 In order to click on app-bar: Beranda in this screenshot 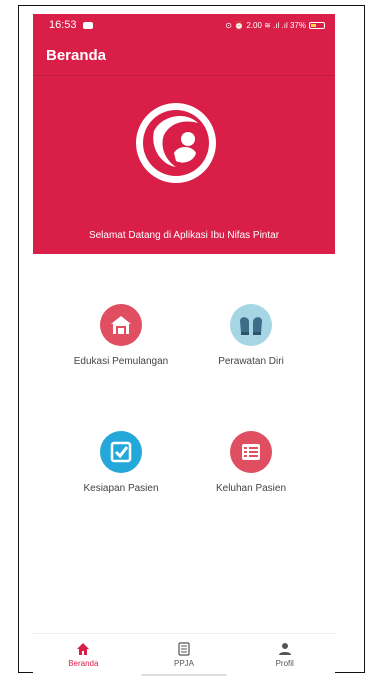, I will do `click(184, 56)`.